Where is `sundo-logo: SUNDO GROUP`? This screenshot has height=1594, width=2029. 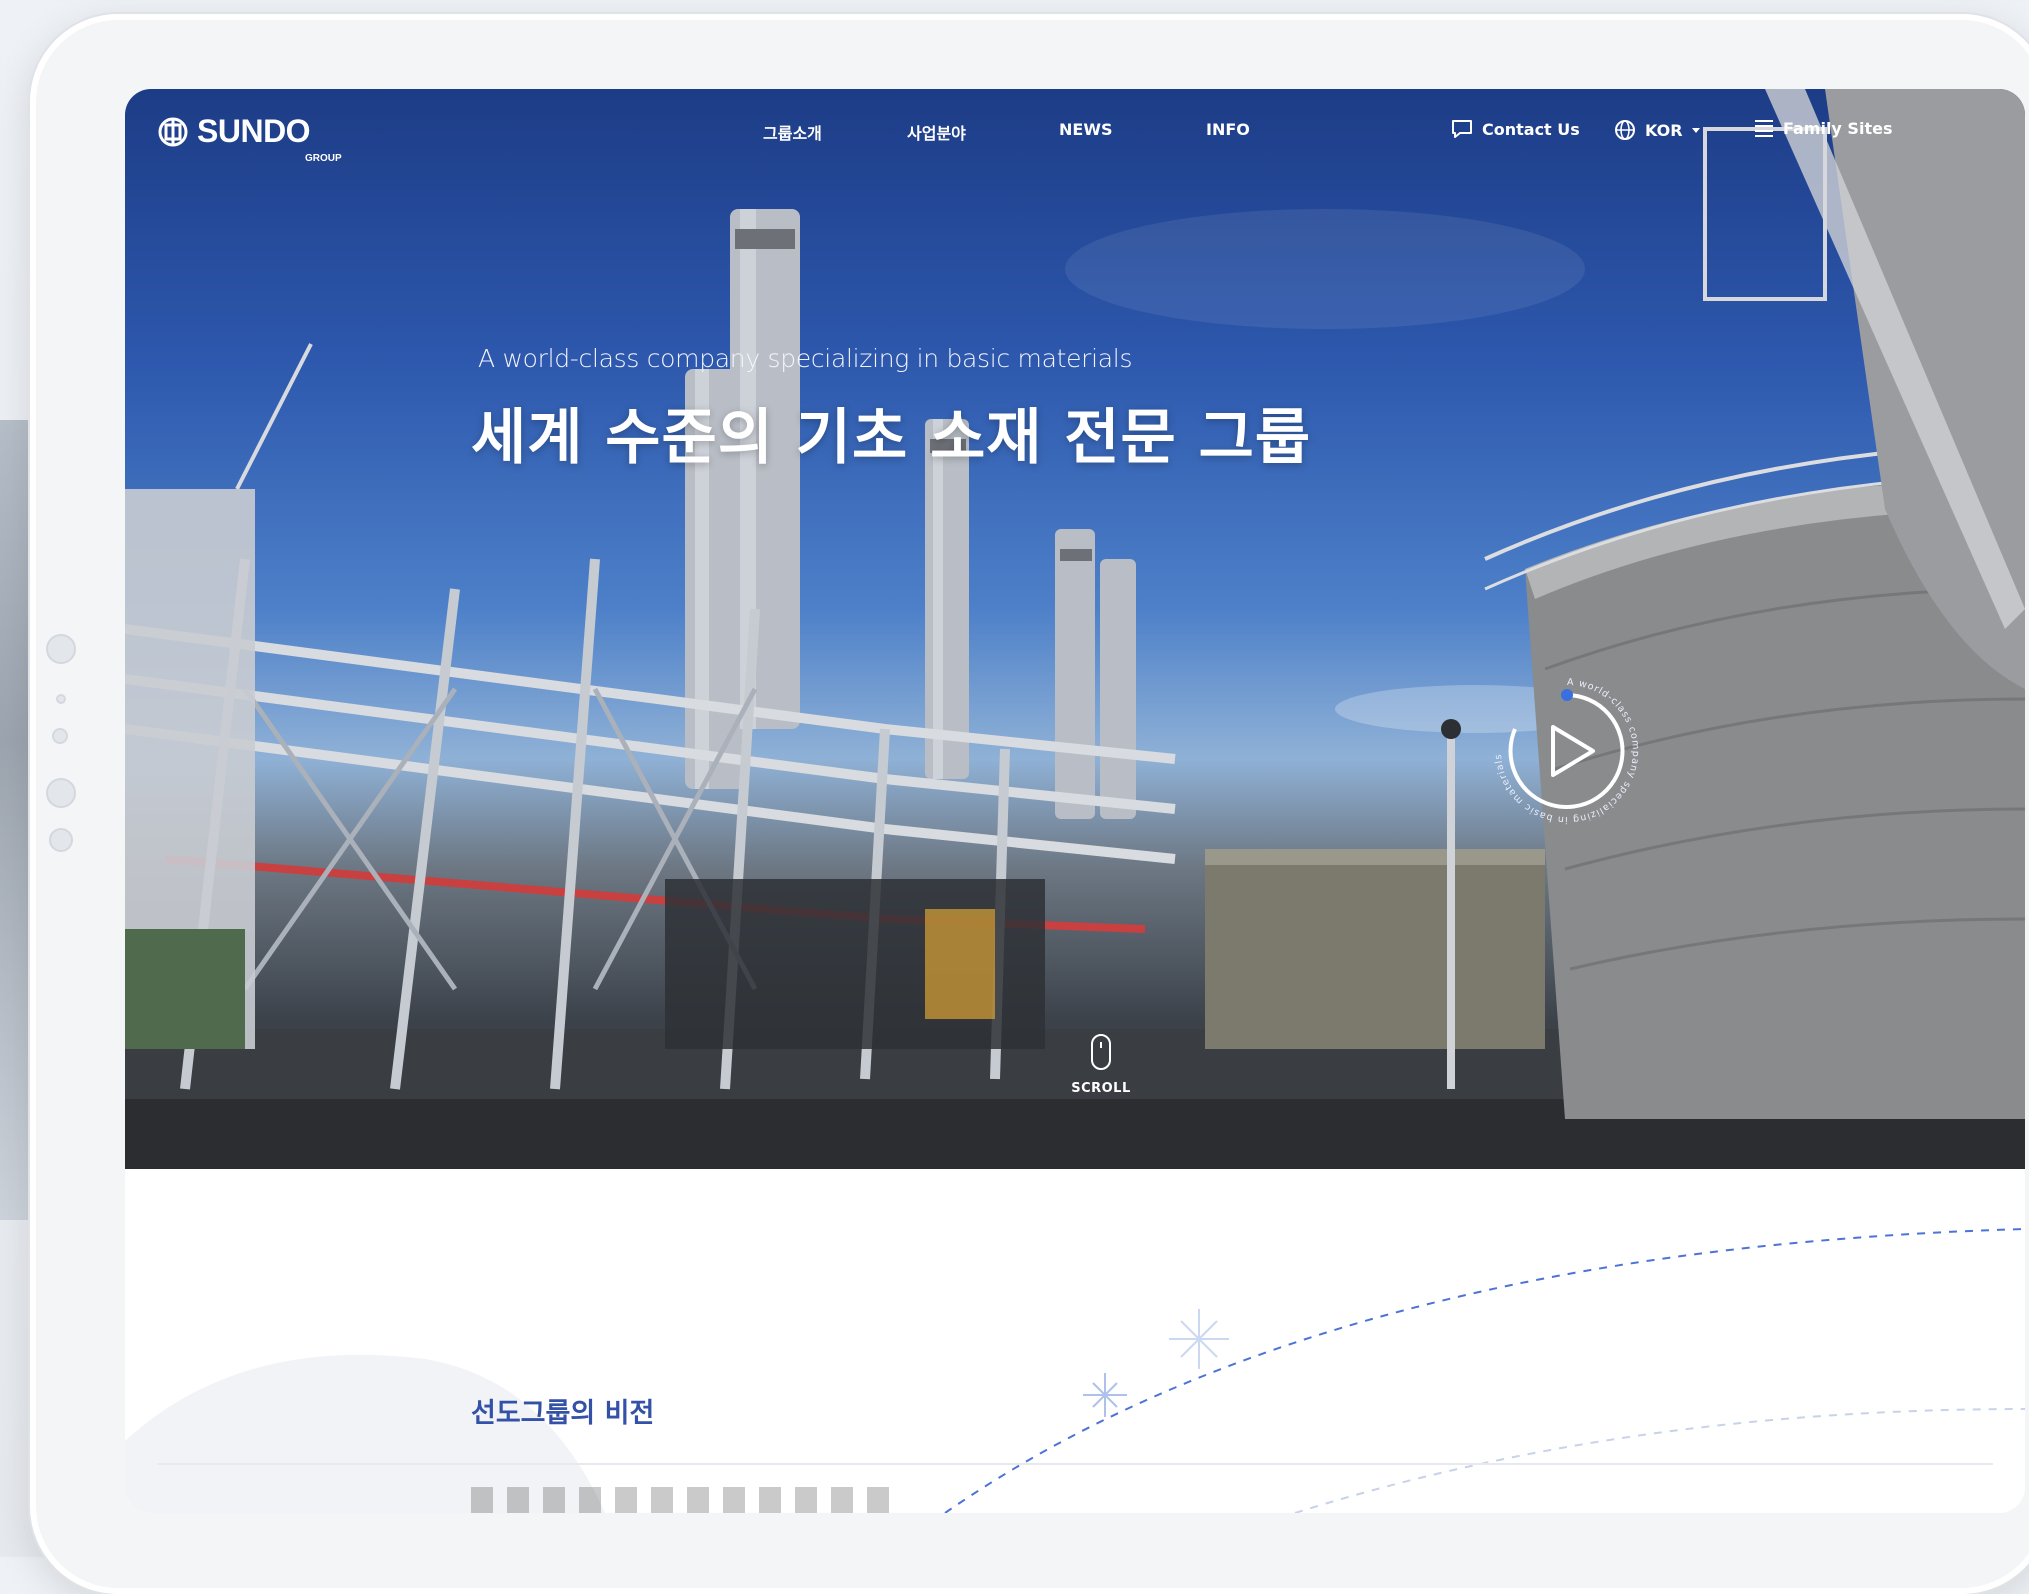
sundo-logo: SUNDO GROUP is located at coordinates (249, 138).